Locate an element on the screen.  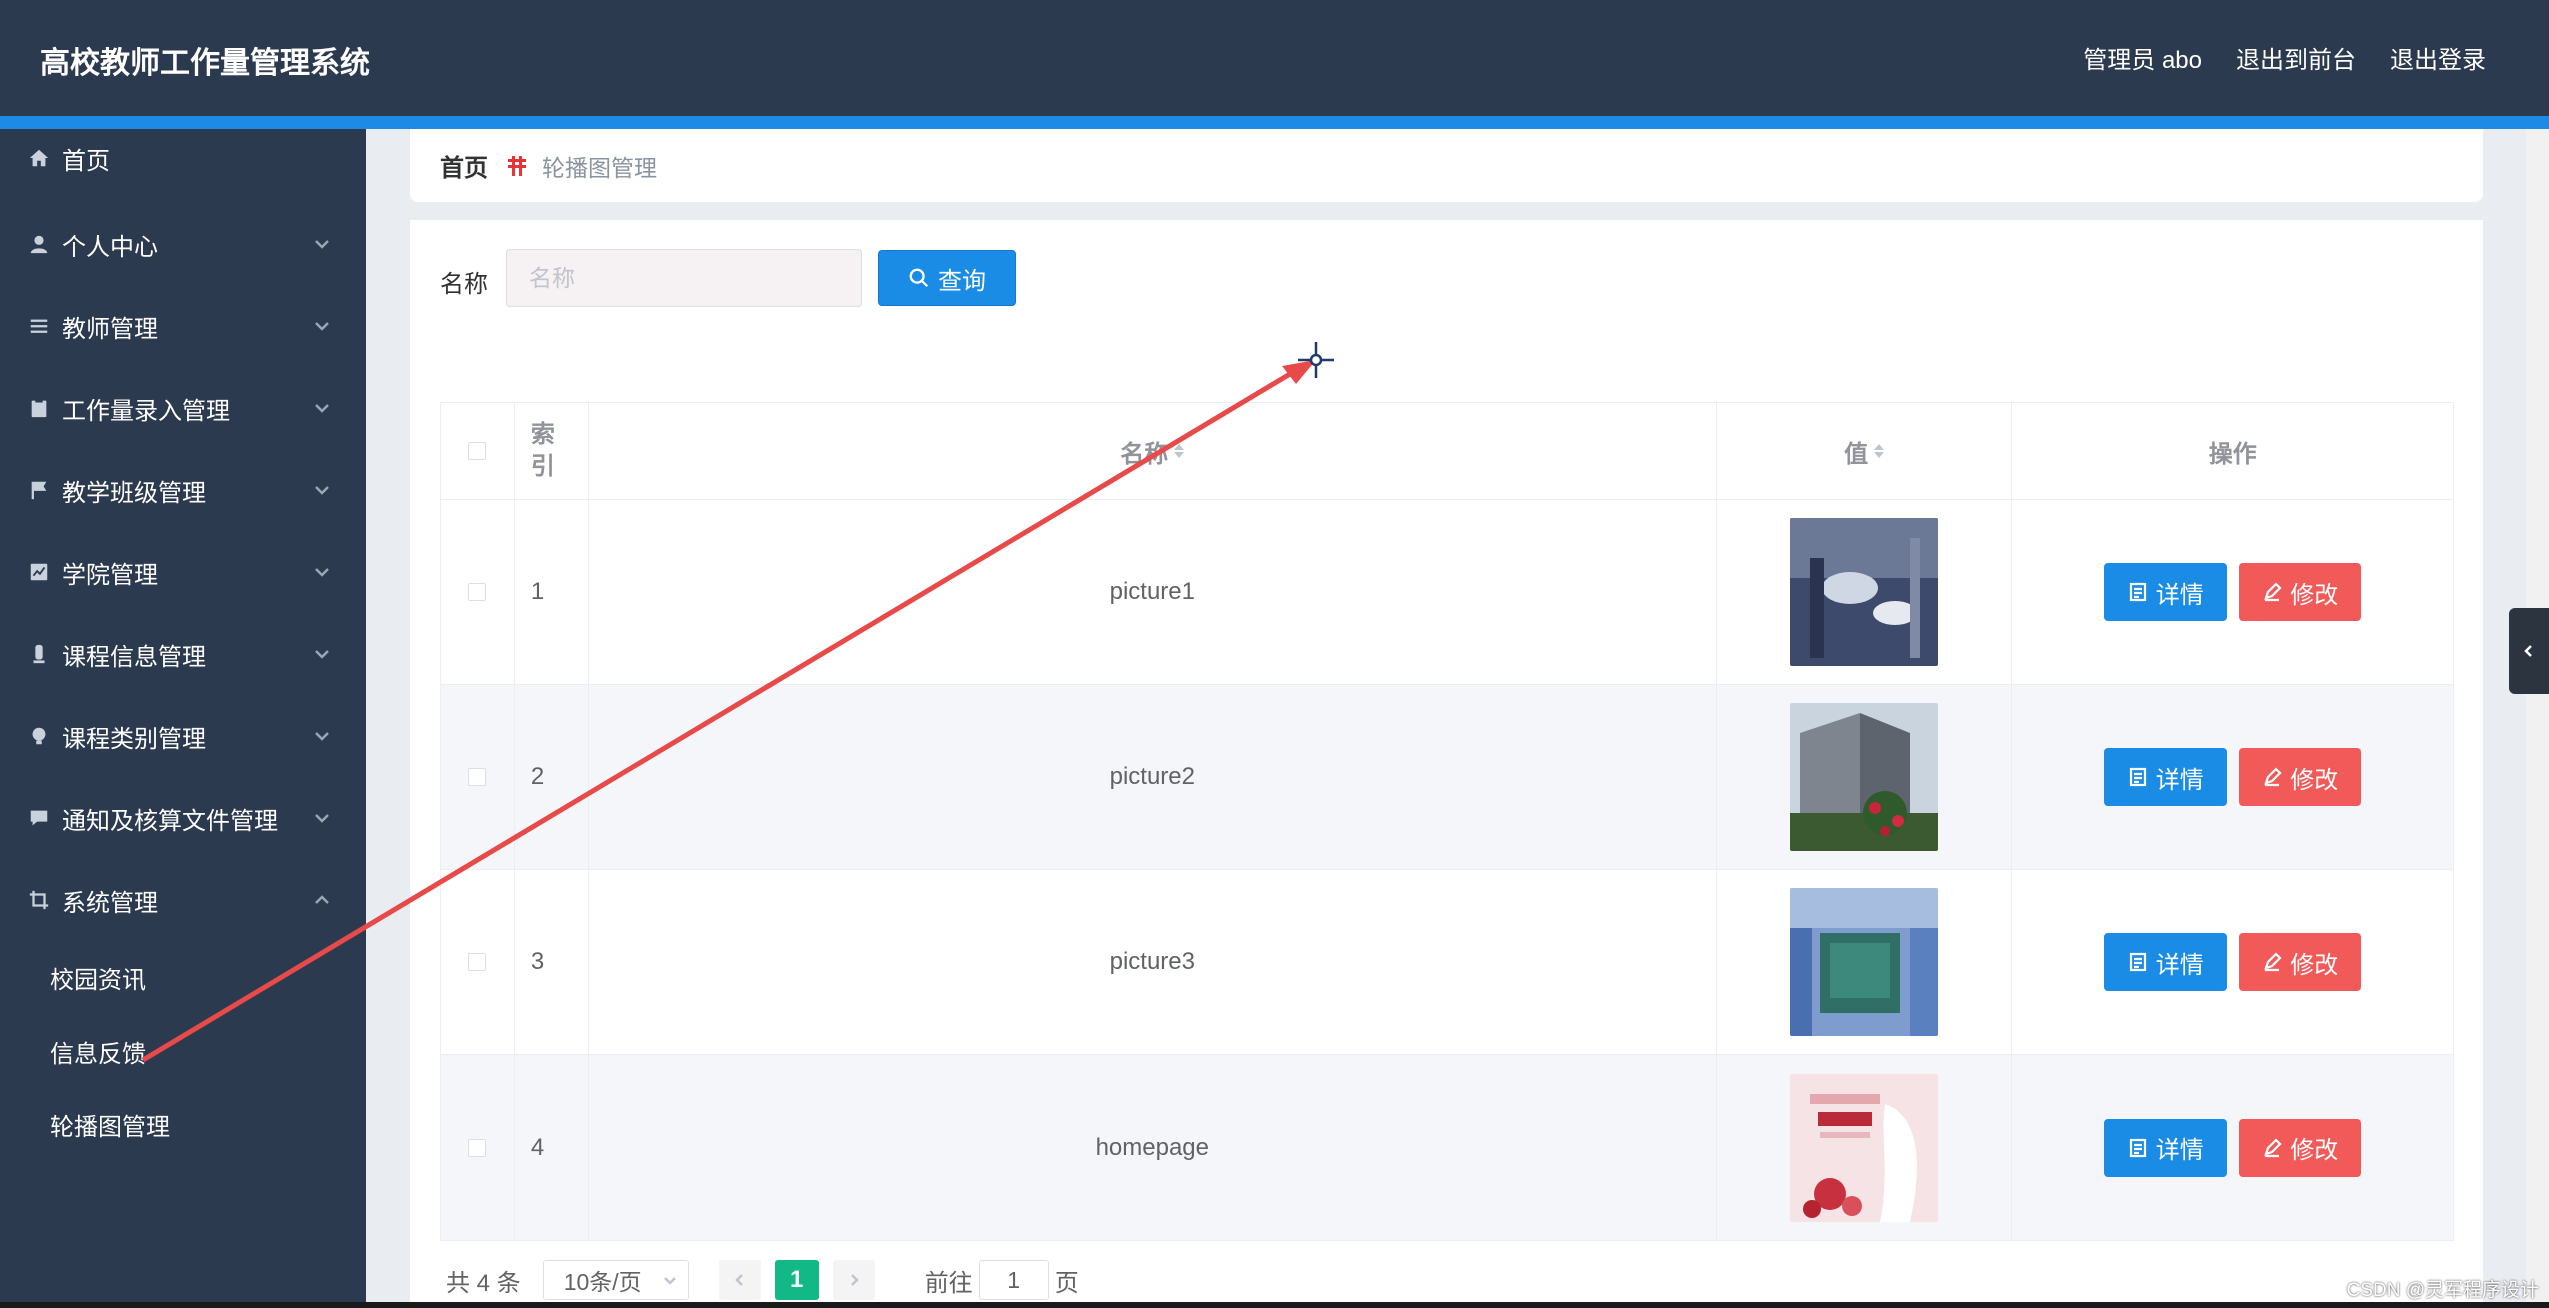
sidebar-item-label: 课程类别管理 is located at coordinates (134, 739).